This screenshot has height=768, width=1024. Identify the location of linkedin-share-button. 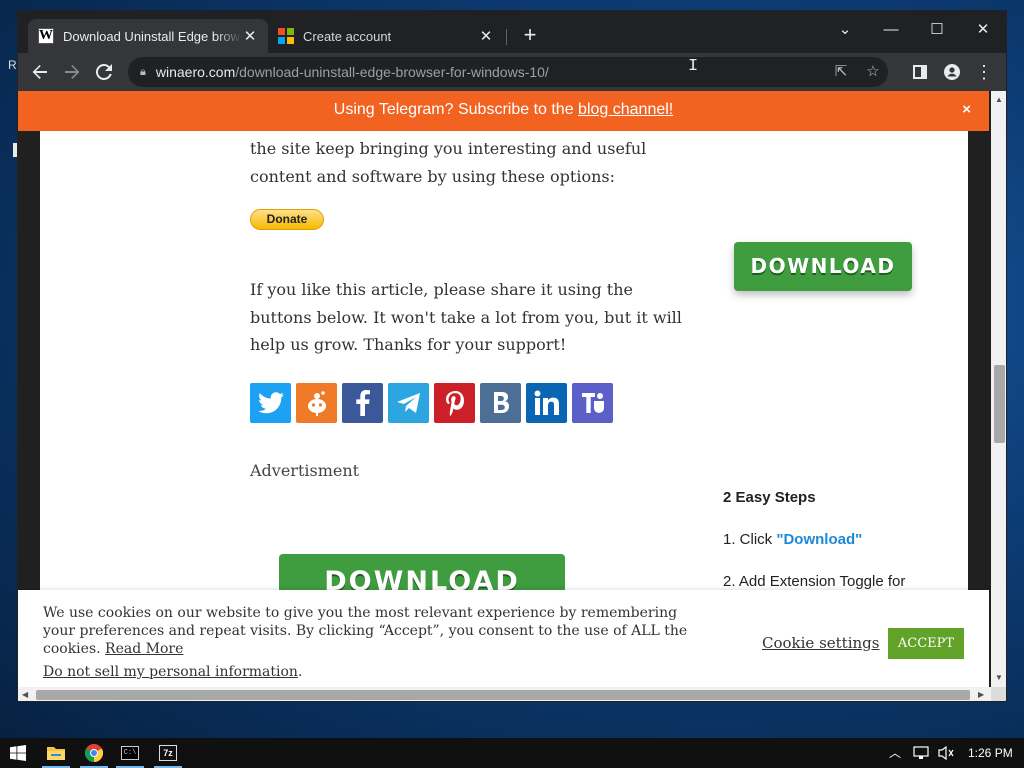
(546, 403).